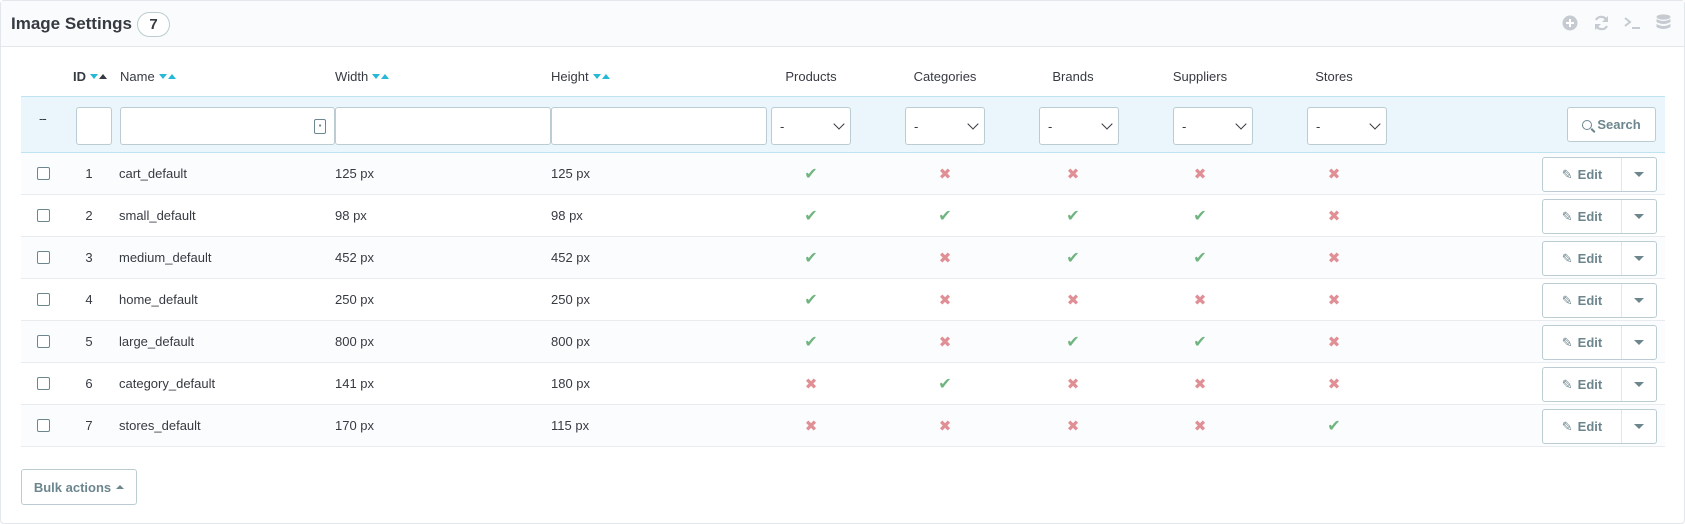  I want to click on col-name-header: Name, so click(148, 76).